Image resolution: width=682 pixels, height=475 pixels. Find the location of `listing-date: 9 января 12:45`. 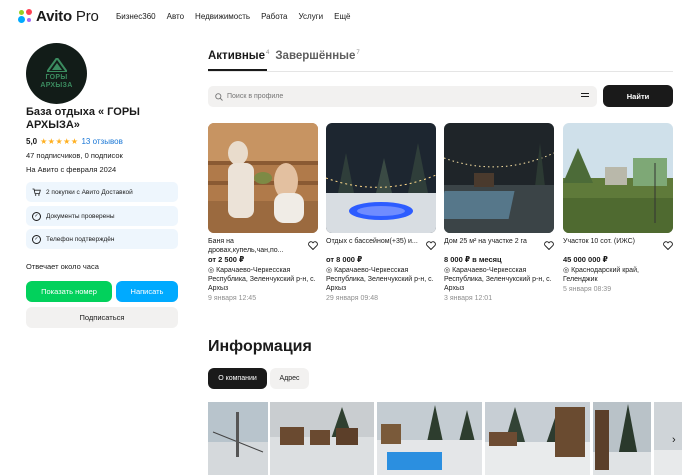

listing-date: 9 января 12:45 is located at coordinates (232, 298).